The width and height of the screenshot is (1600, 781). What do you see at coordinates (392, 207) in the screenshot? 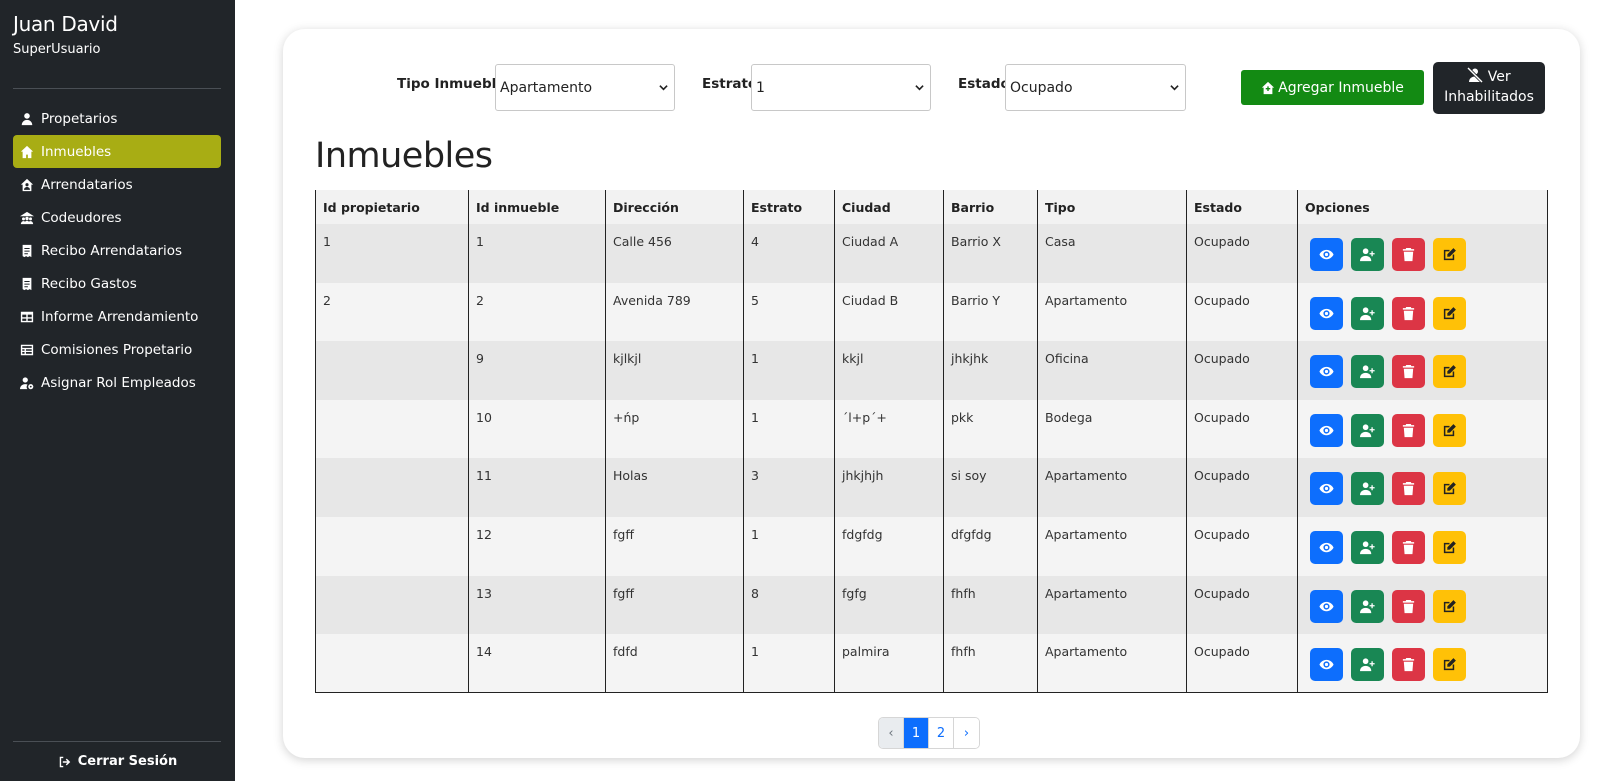
I see `header-id-propietario: Id propietario` at bounding box center [392, 207].